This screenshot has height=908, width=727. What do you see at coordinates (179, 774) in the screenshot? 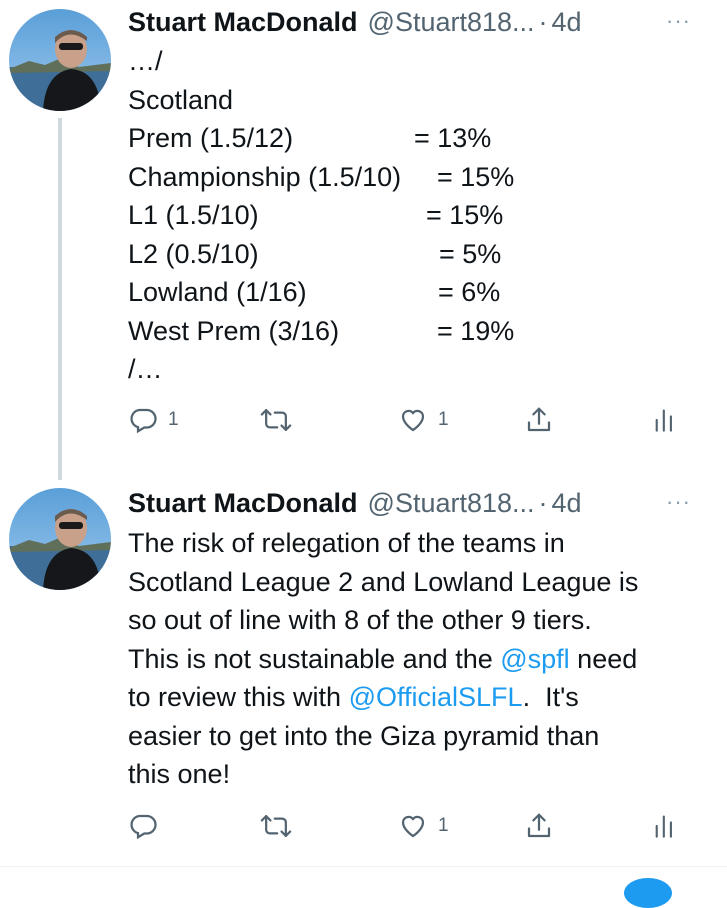
I see `text-line: this one!` at bounding box center [179, 774].